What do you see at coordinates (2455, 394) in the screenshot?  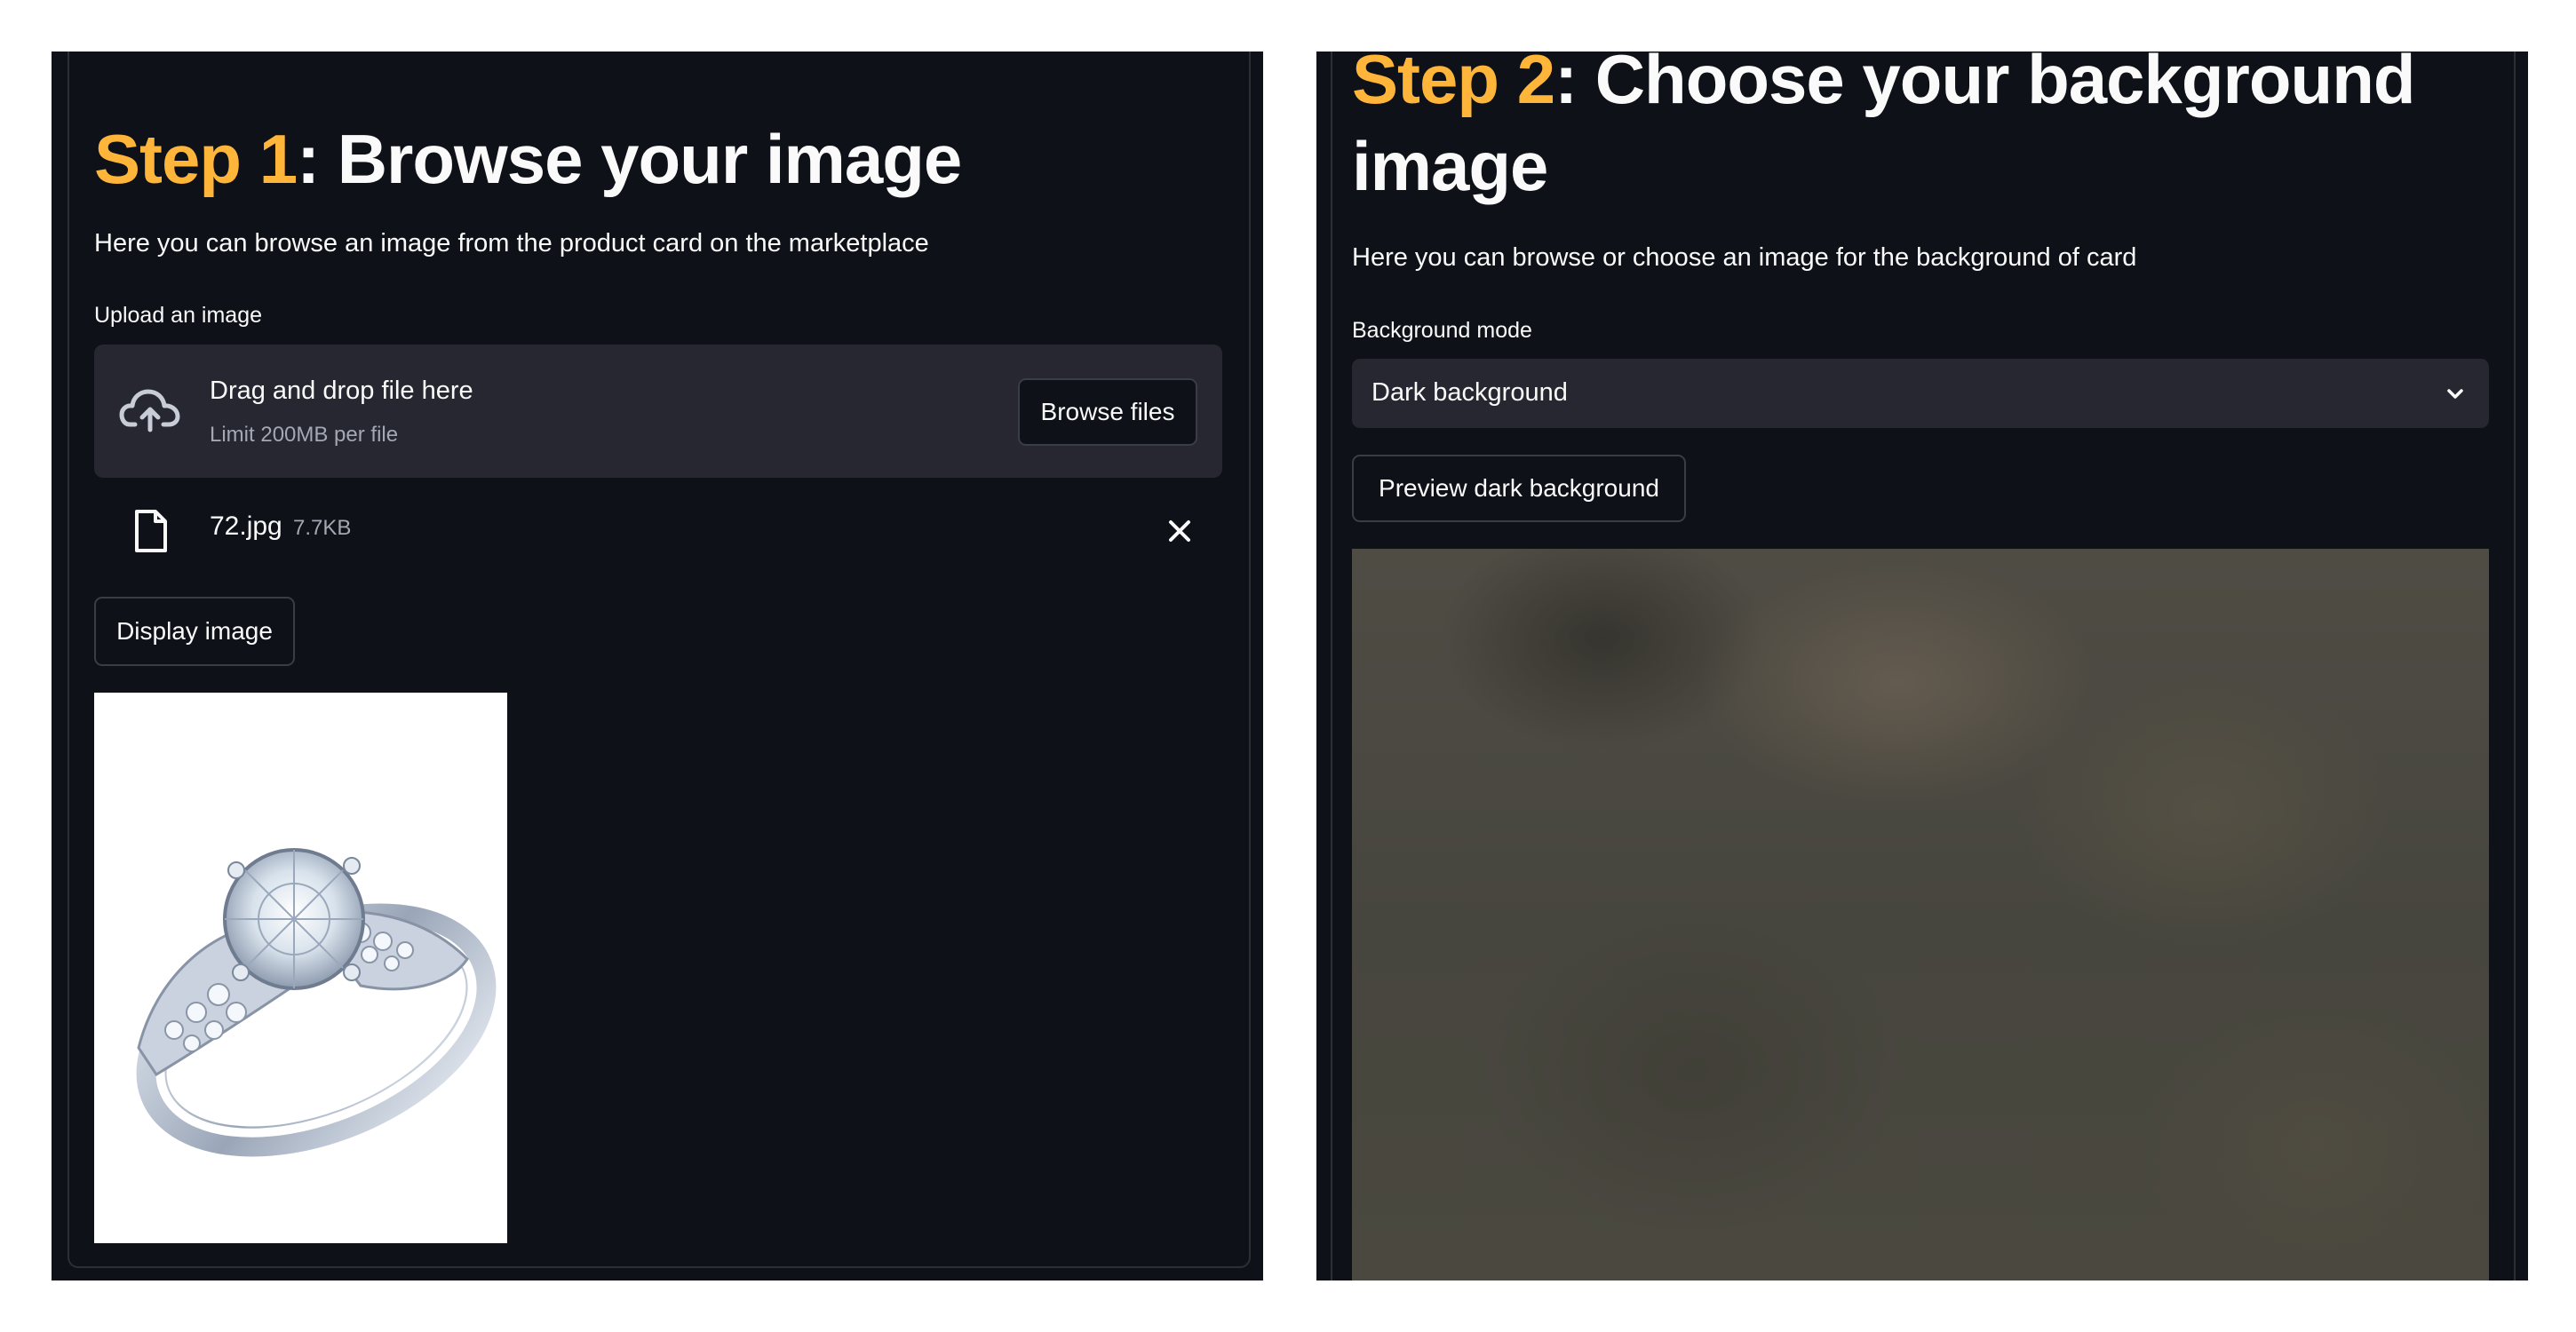 I see `chevron-down-icon` at bounding box center [2455, 394].